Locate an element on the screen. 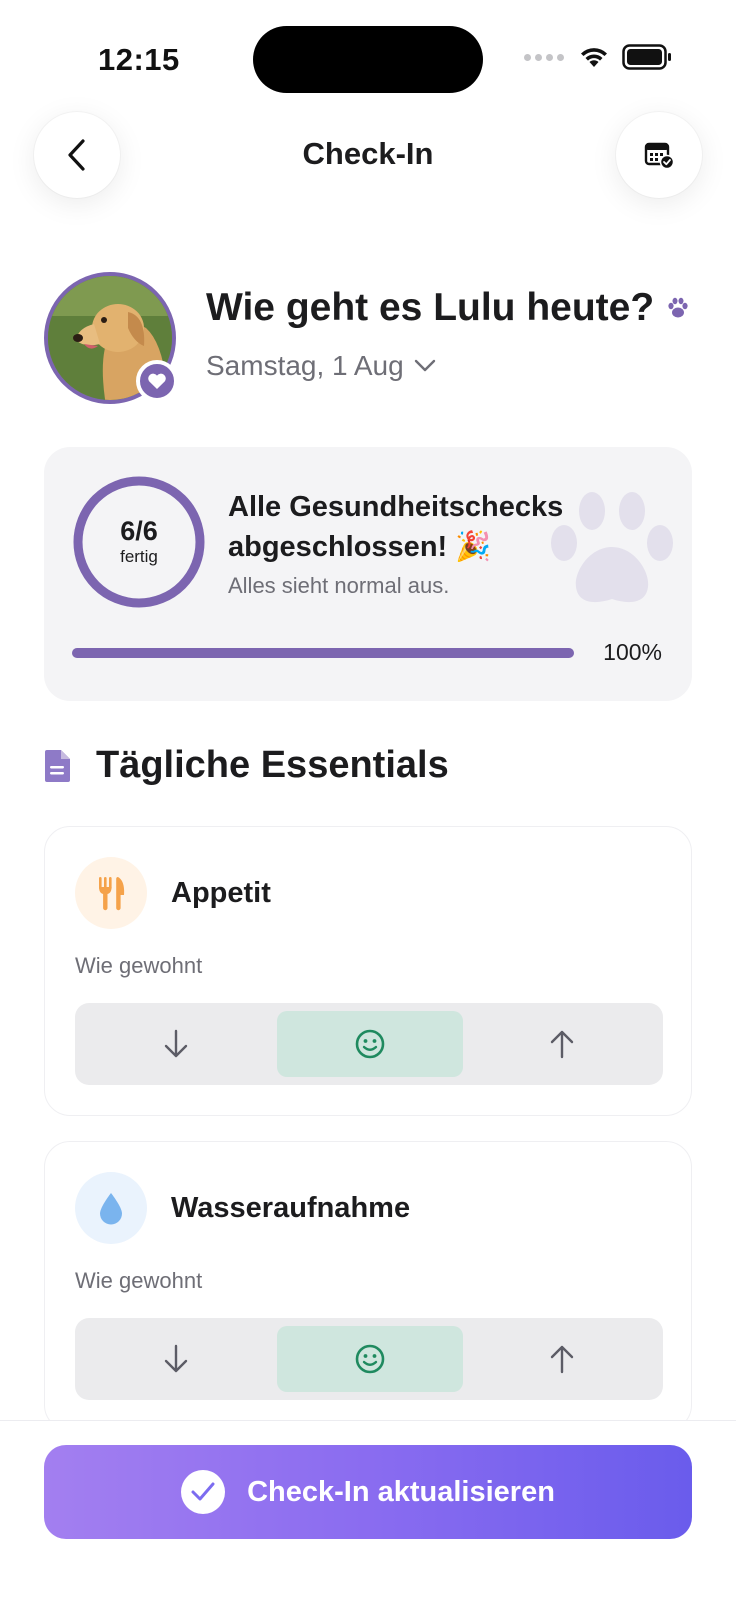 The image size is (736, 1600). update-checkin-button: Check-In aktualisieren is located at coordinates (368, 1492).